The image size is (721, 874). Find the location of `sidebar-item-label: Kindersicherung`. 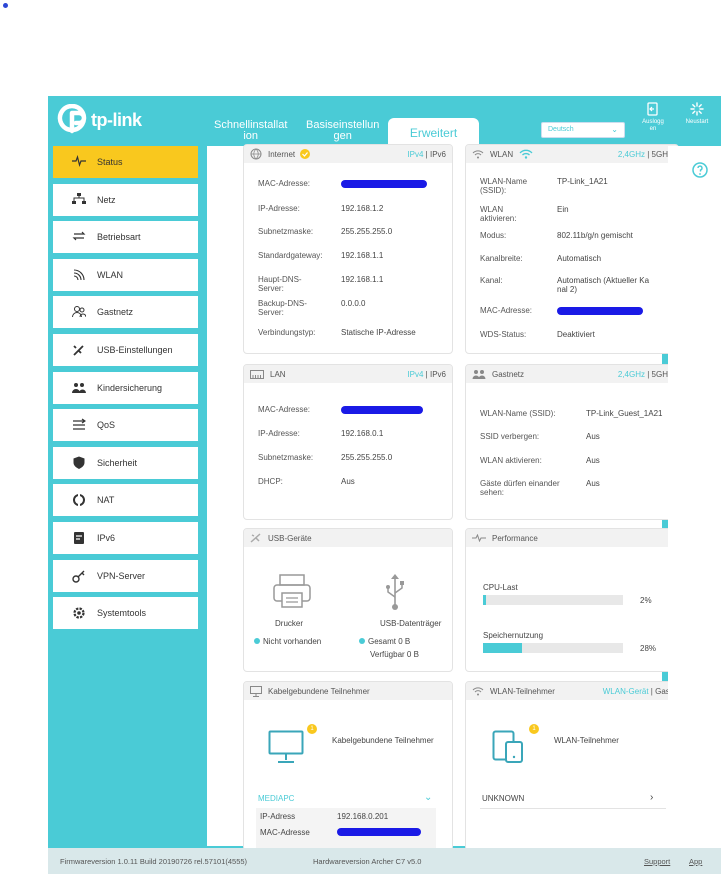

sidebar-item-label: Kindersicherung is located at coordinates (130, 387).